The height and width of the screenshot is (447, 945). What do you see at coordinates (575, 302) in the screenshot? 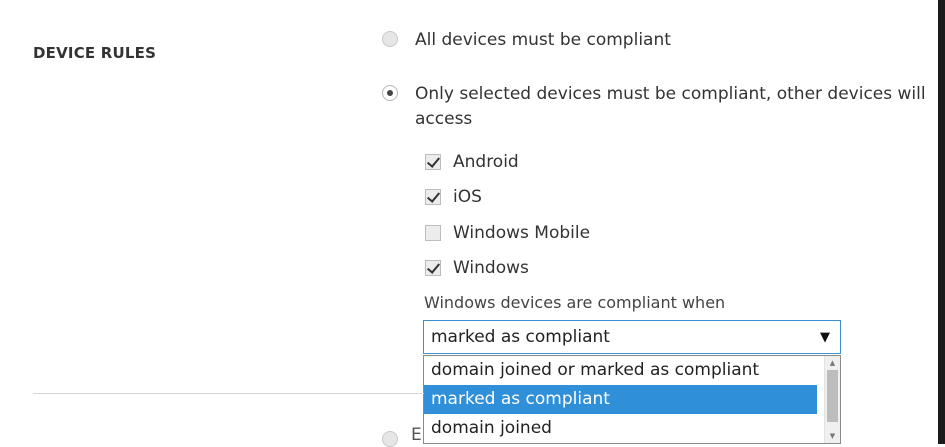
I see `windows-compliance-label: Windows devices are compliant when` at bounding box center [575, 302].